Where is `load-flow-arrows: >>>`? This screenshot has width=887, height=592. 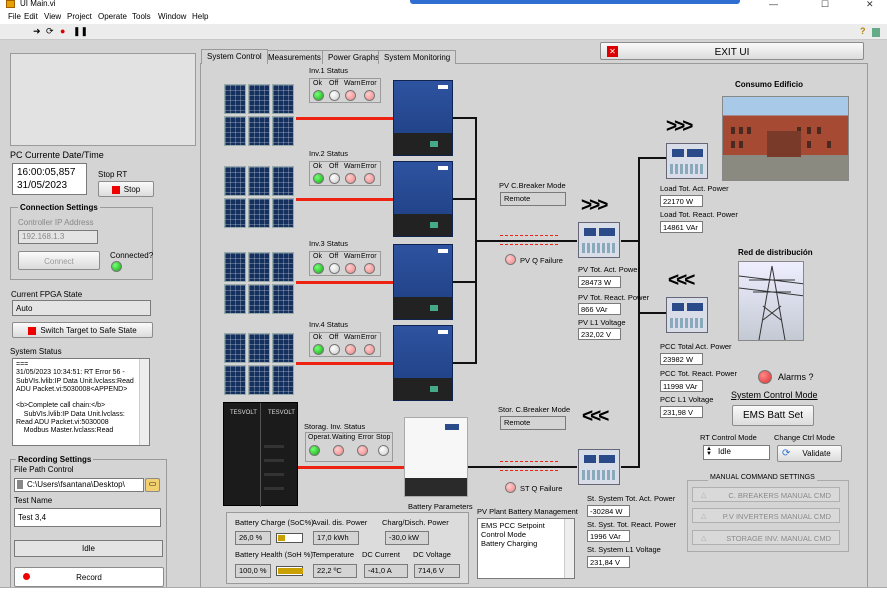 load-flow-arrows: >>> is located at coordinates (679, 126).